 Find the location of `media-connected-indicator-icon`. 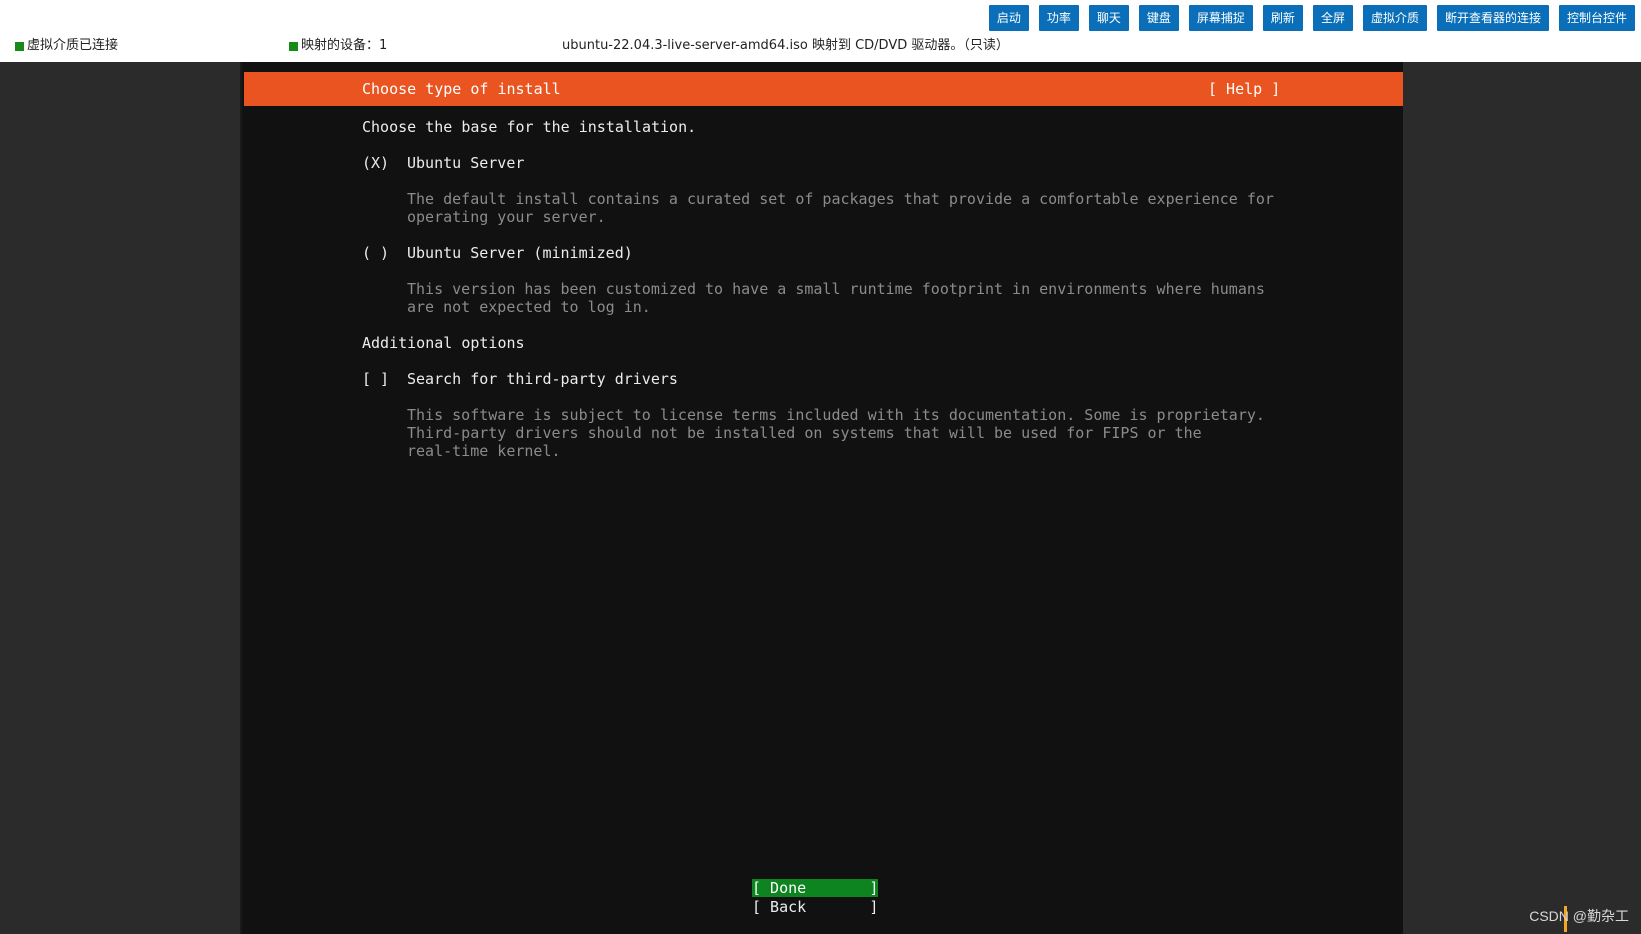

media-connected-indicator-icon is located at coordinates (19, 46).